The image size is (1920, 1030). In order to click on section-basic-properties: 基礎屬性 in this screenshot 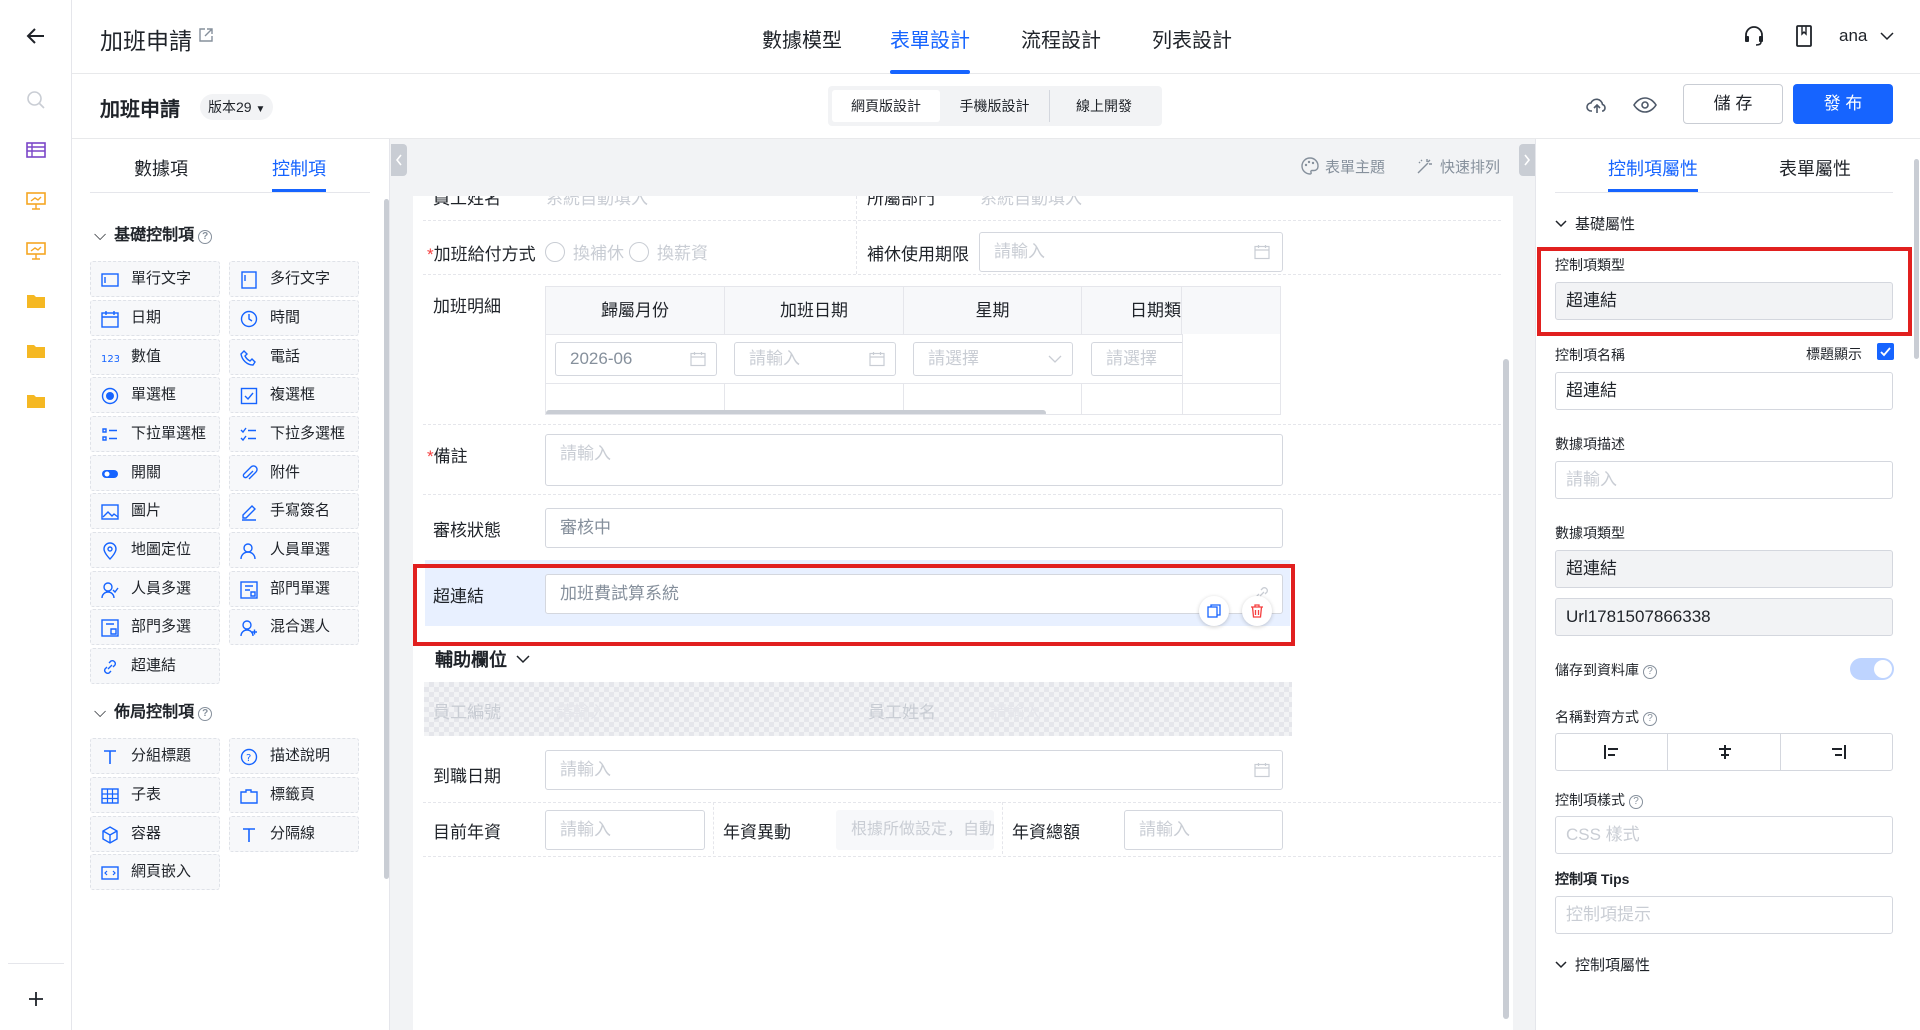, I will do `click(1595, 223)`.